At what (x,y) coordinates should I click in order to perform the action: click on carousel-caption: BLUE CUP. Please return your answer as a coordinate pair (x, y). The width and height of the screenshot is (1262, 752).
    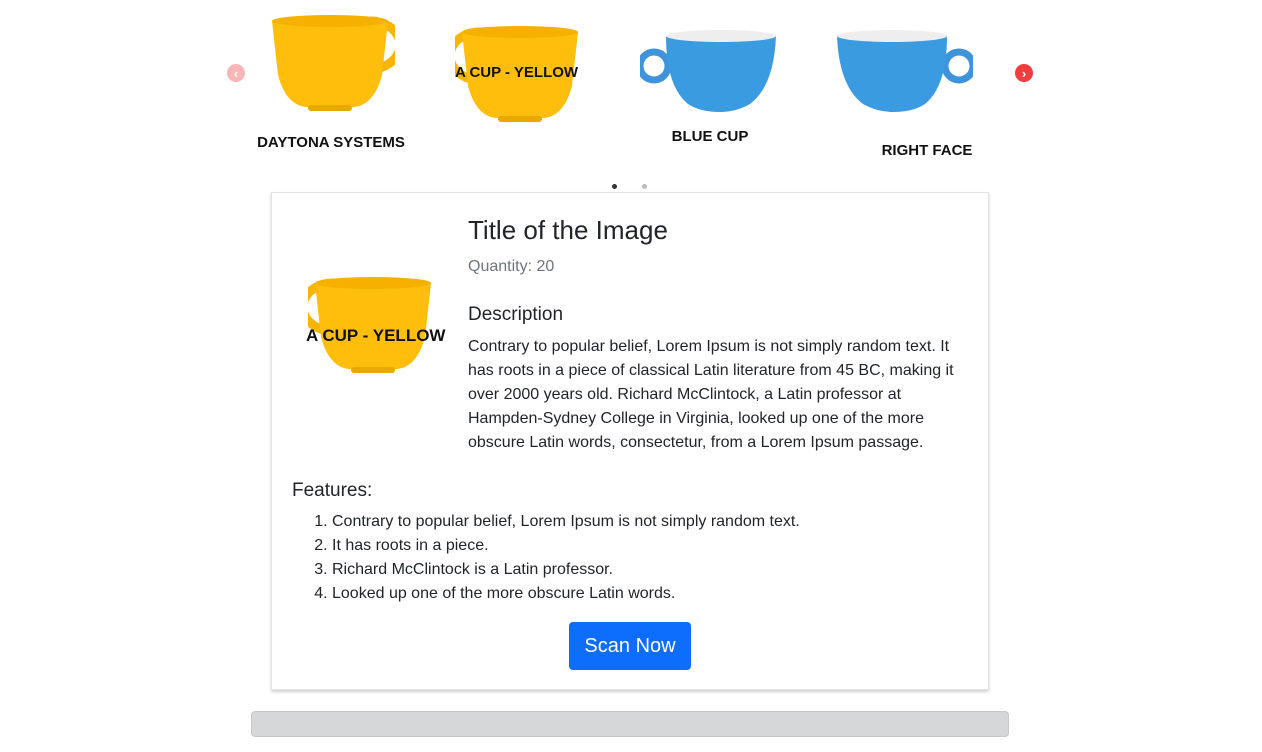
    Looking at the image, I should click on (710, 136).